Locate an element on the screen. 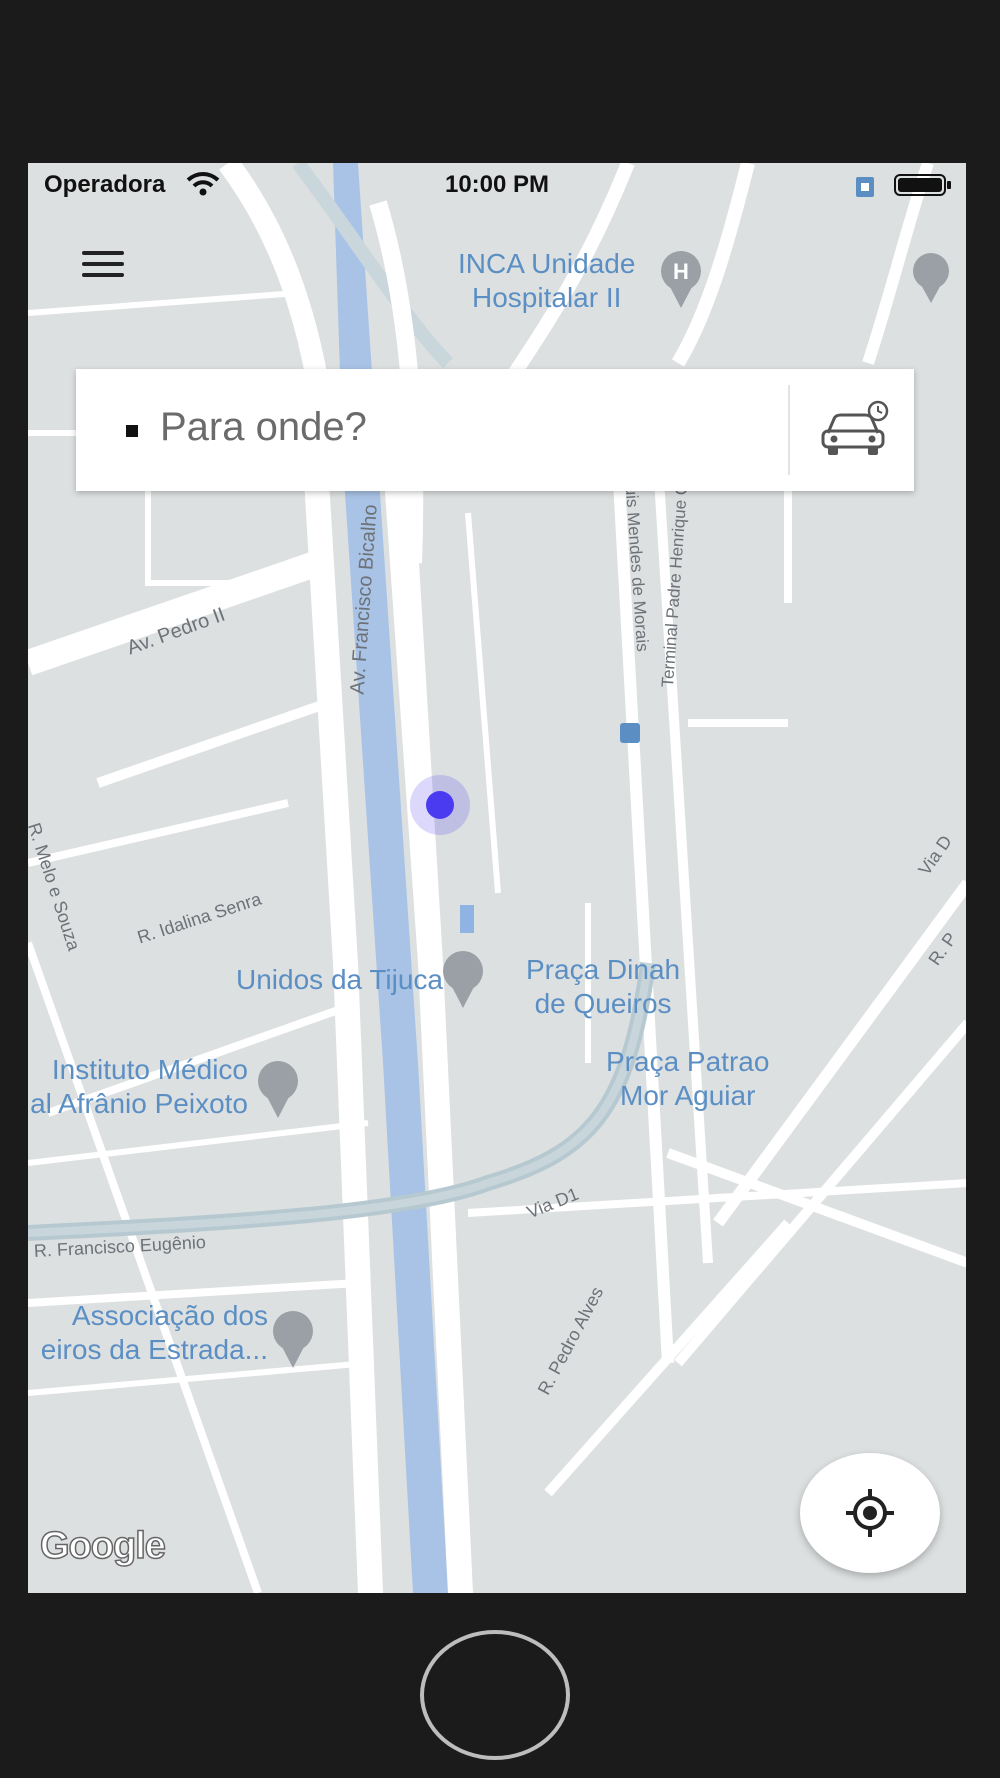 The height and width of the screenshot is (1778, 1000). place-label-inca: INCA Unidade Hospitalar II is located at coordinates (546, 281).